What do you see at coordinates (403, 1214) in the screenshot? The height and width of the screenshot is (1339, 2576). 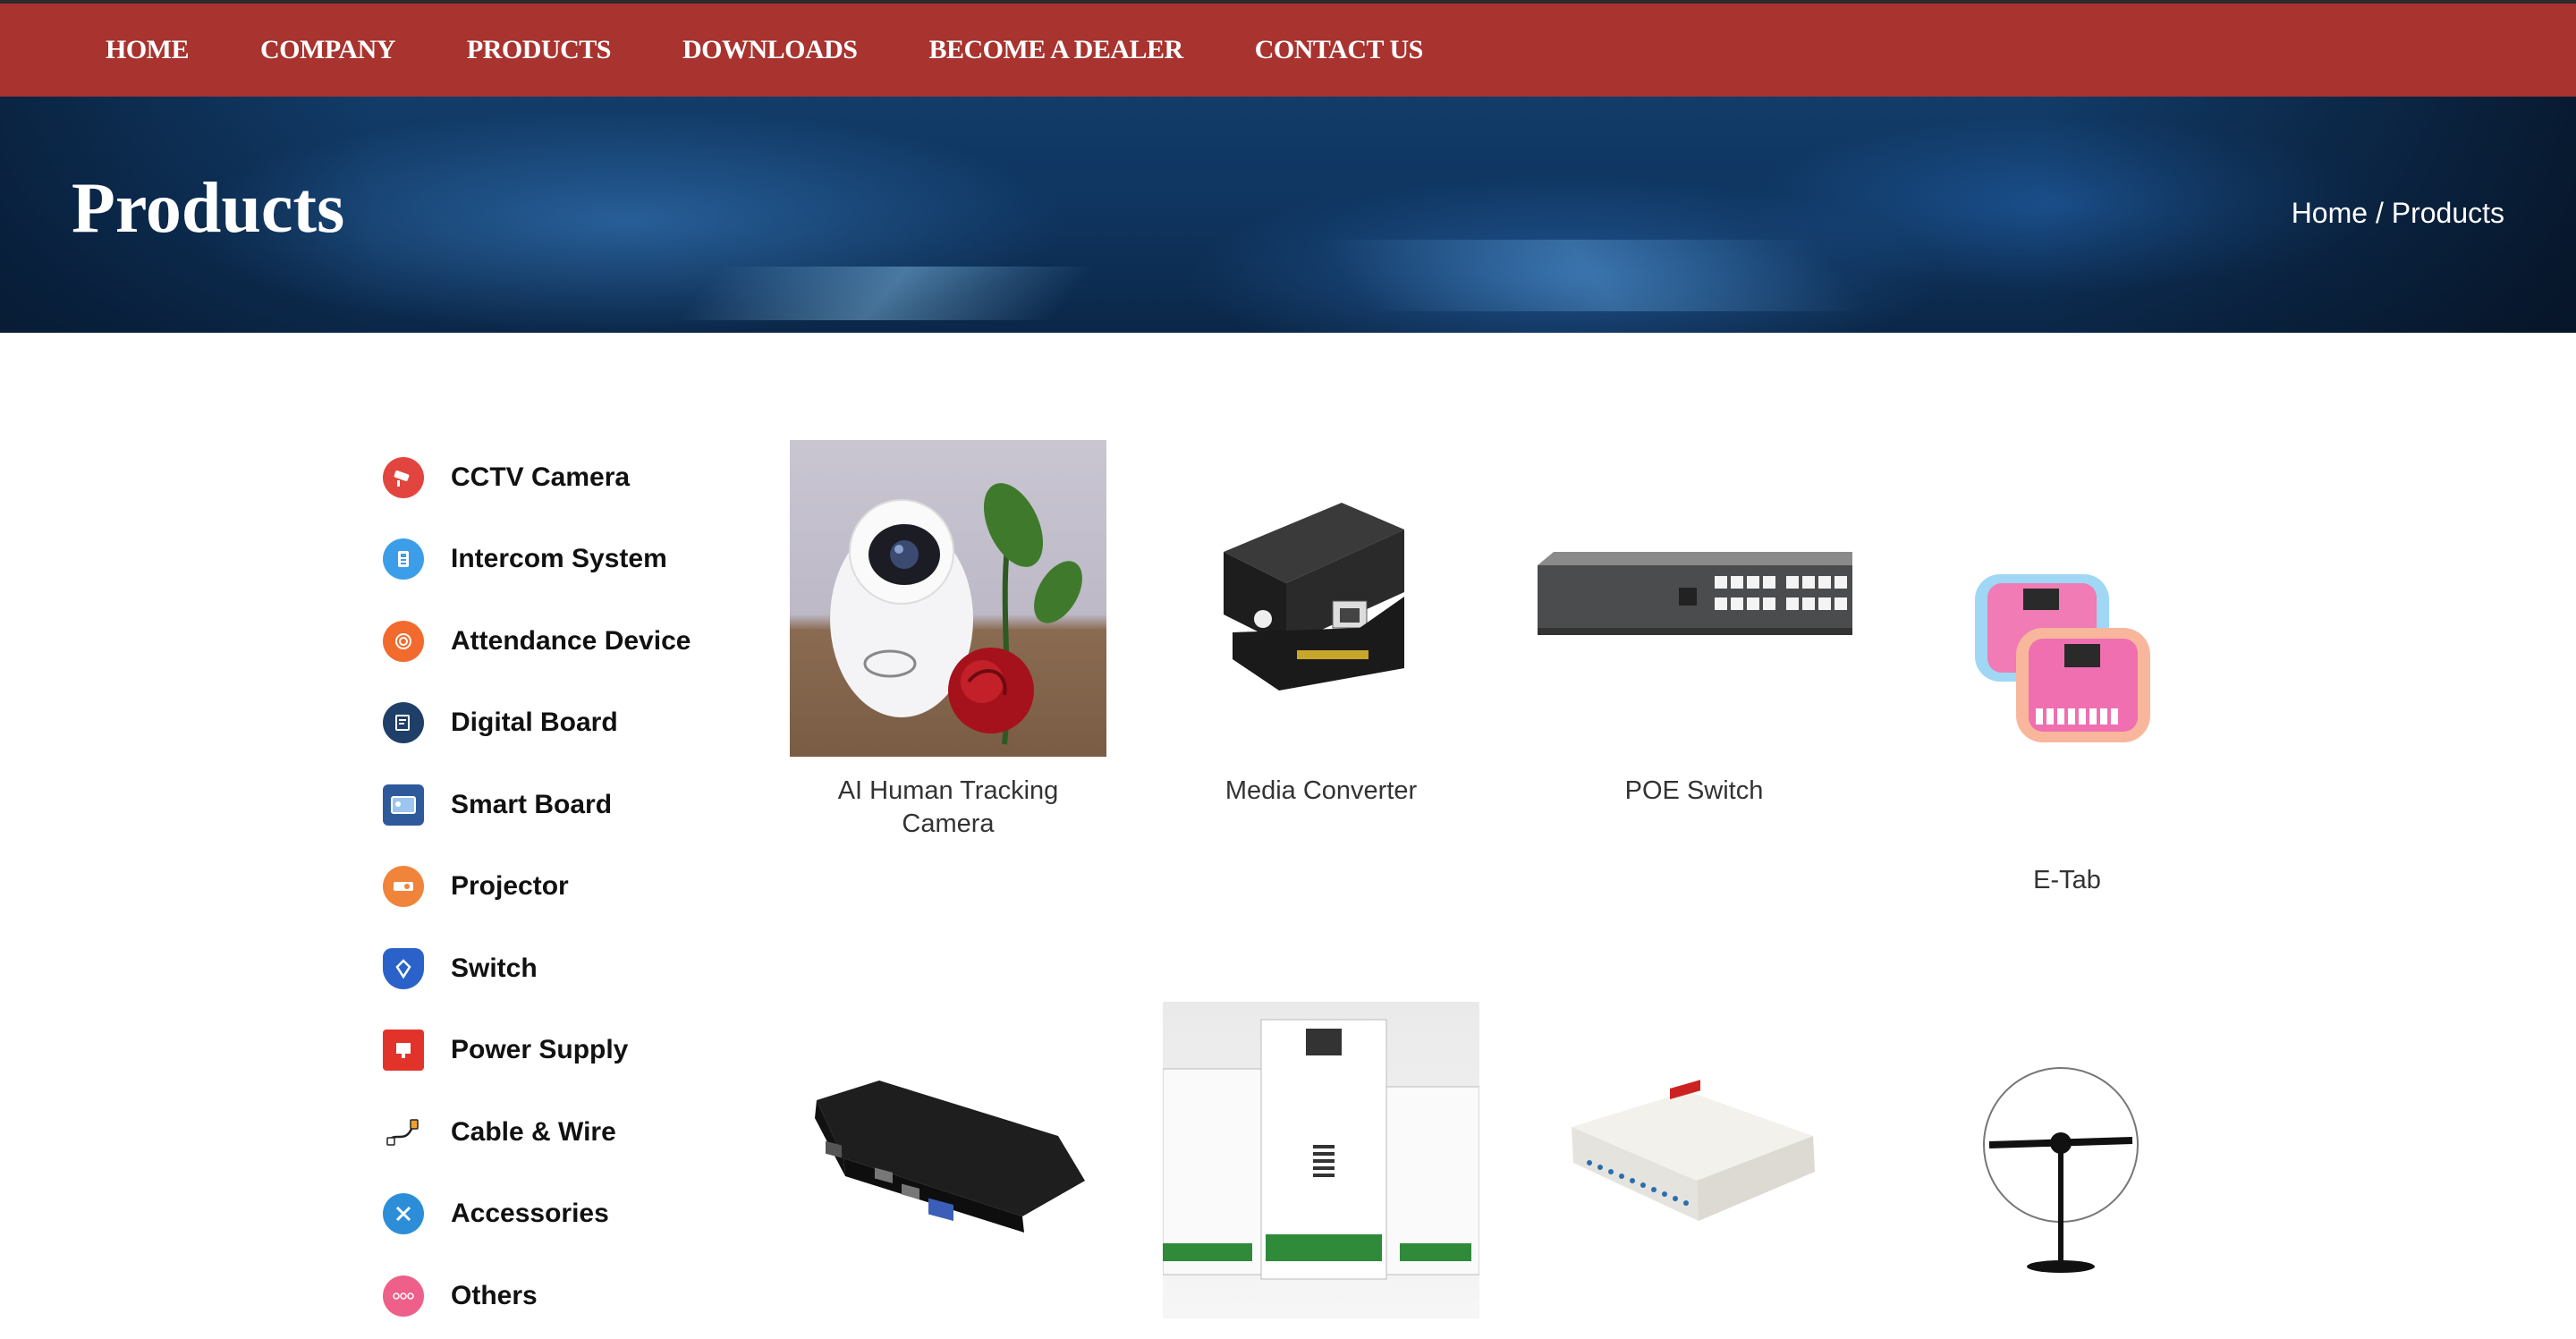 I see `tools-icon` at bounding box center [403, 1214].